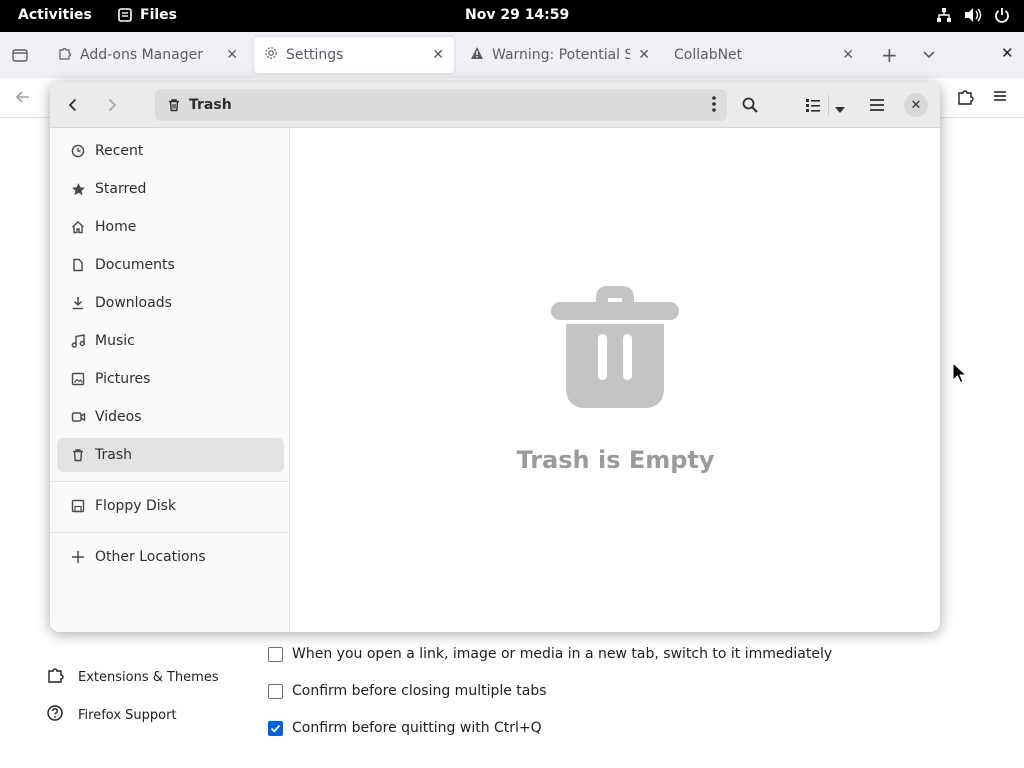 The height and width of the screenshot is (768, 1024). I want to click on sidebar-item-home: Home, so click(170, 227).